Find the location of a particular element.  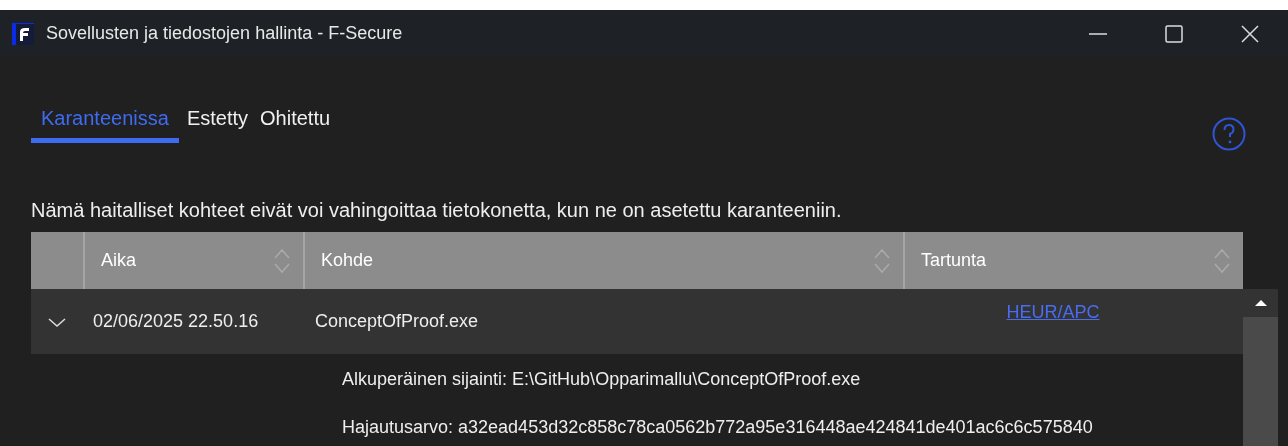

tab: Estetty is located at coordinates (217, 125).